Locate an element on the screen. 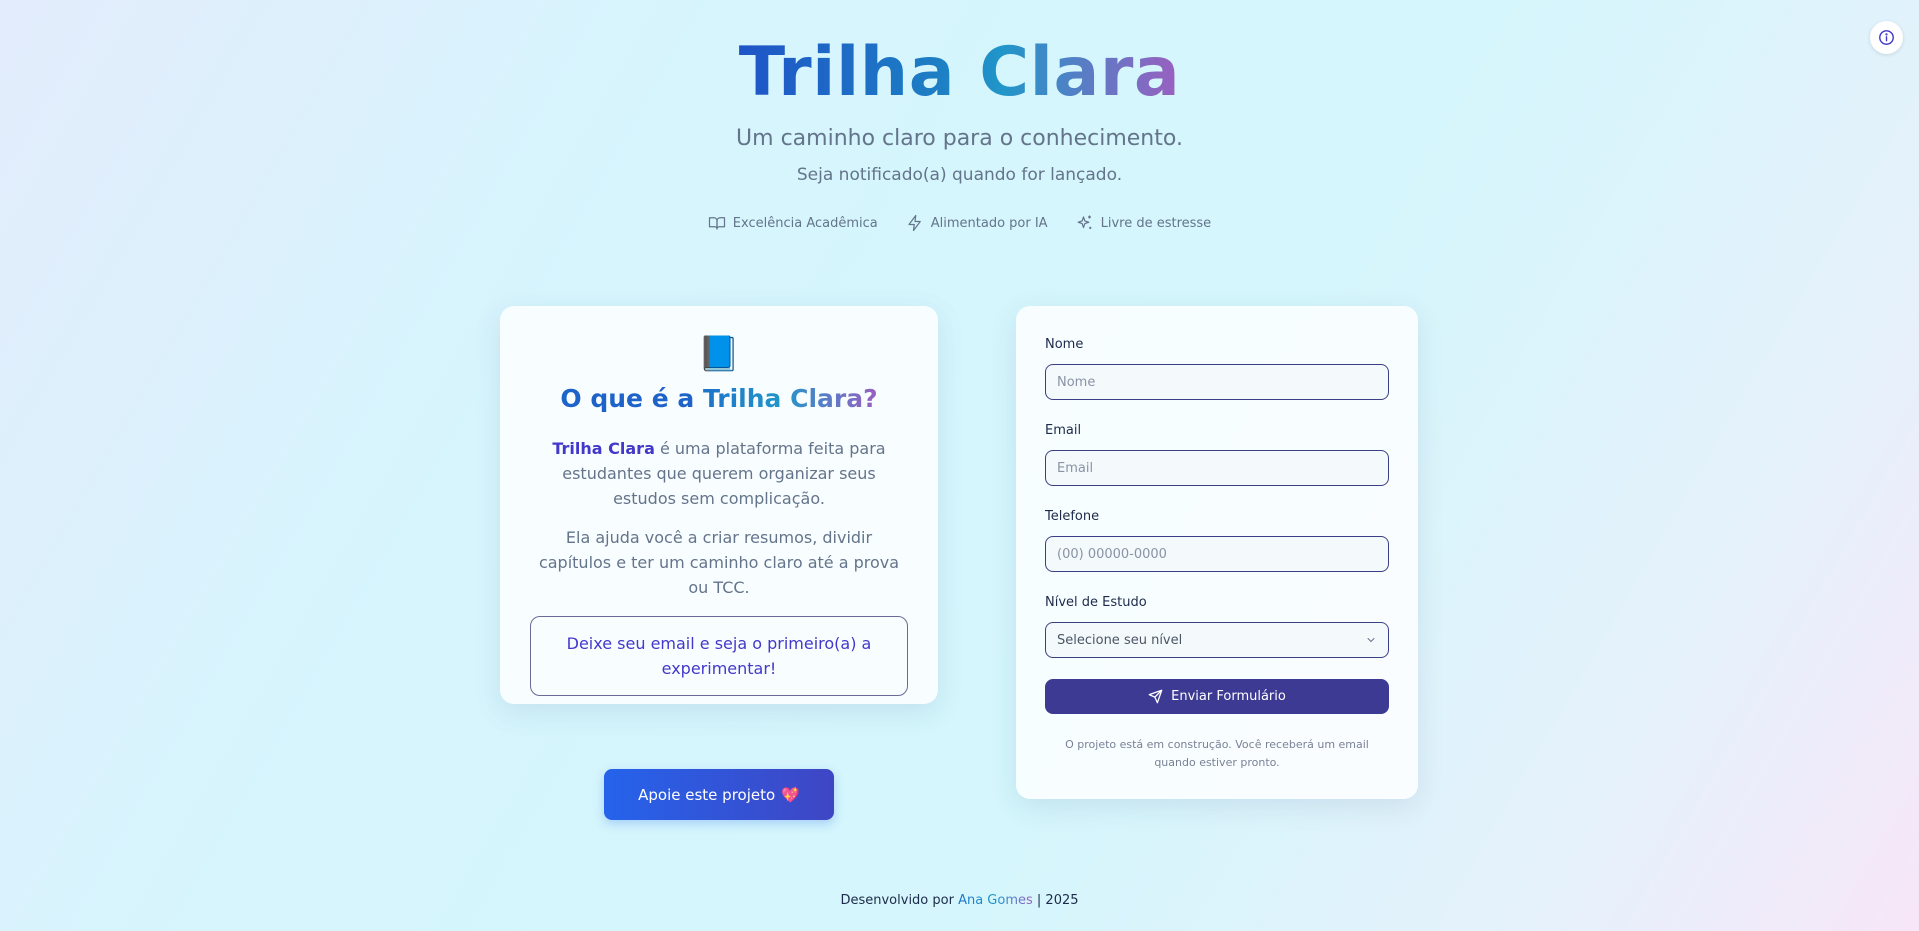  phone-field-group: Telefone is located at coordinates (1217, 540).